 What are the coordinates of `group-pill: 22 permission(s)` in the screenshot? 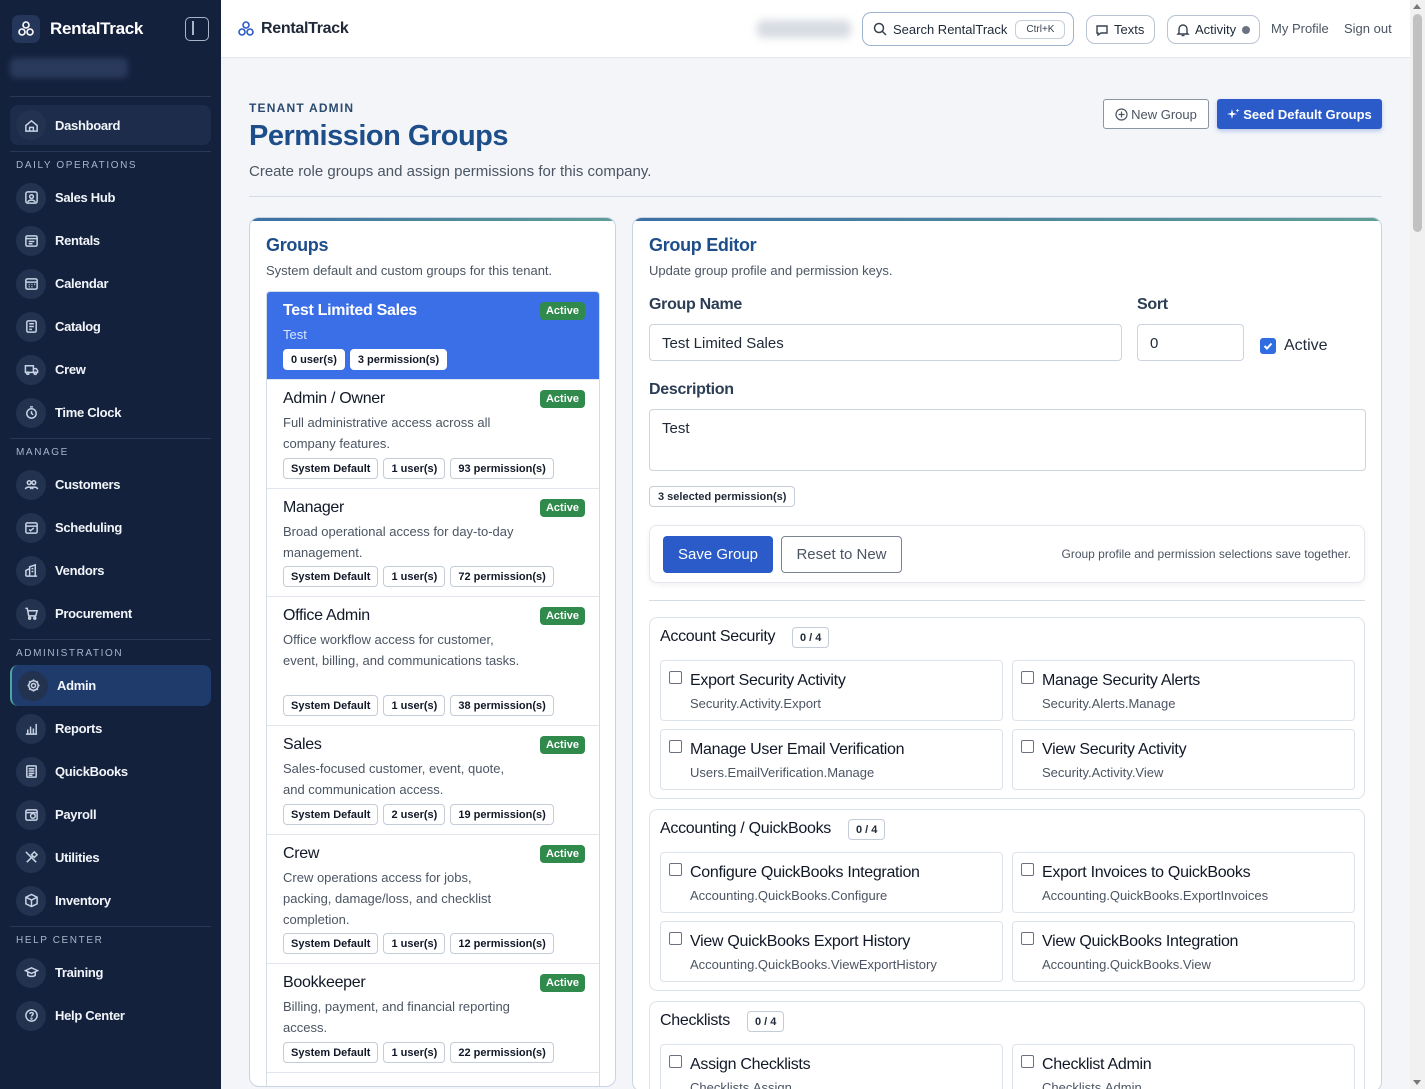 It's located at (502, 1052).